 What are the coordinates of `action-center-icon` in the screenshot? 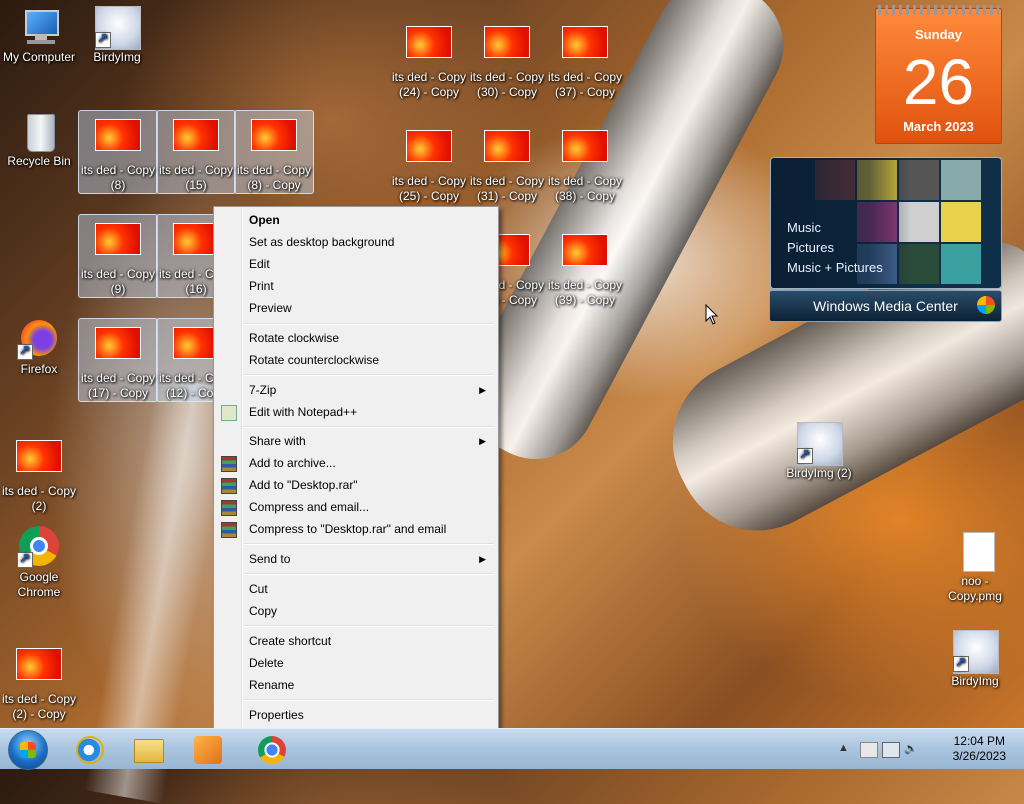 It's located at (869, 750).